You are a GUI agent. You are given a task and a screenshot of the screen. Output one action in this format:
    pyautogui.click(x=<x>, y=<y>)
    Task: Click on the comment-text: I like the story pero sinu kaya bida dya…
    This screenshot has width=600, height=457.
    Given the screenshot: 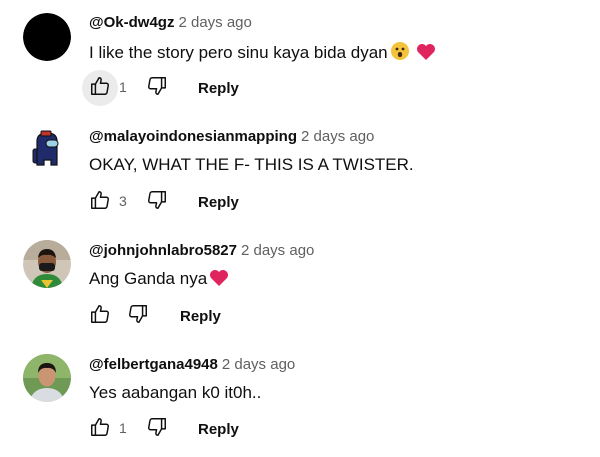 What is the action you would take?
    pyautogui.click(x=262, y=53)
    